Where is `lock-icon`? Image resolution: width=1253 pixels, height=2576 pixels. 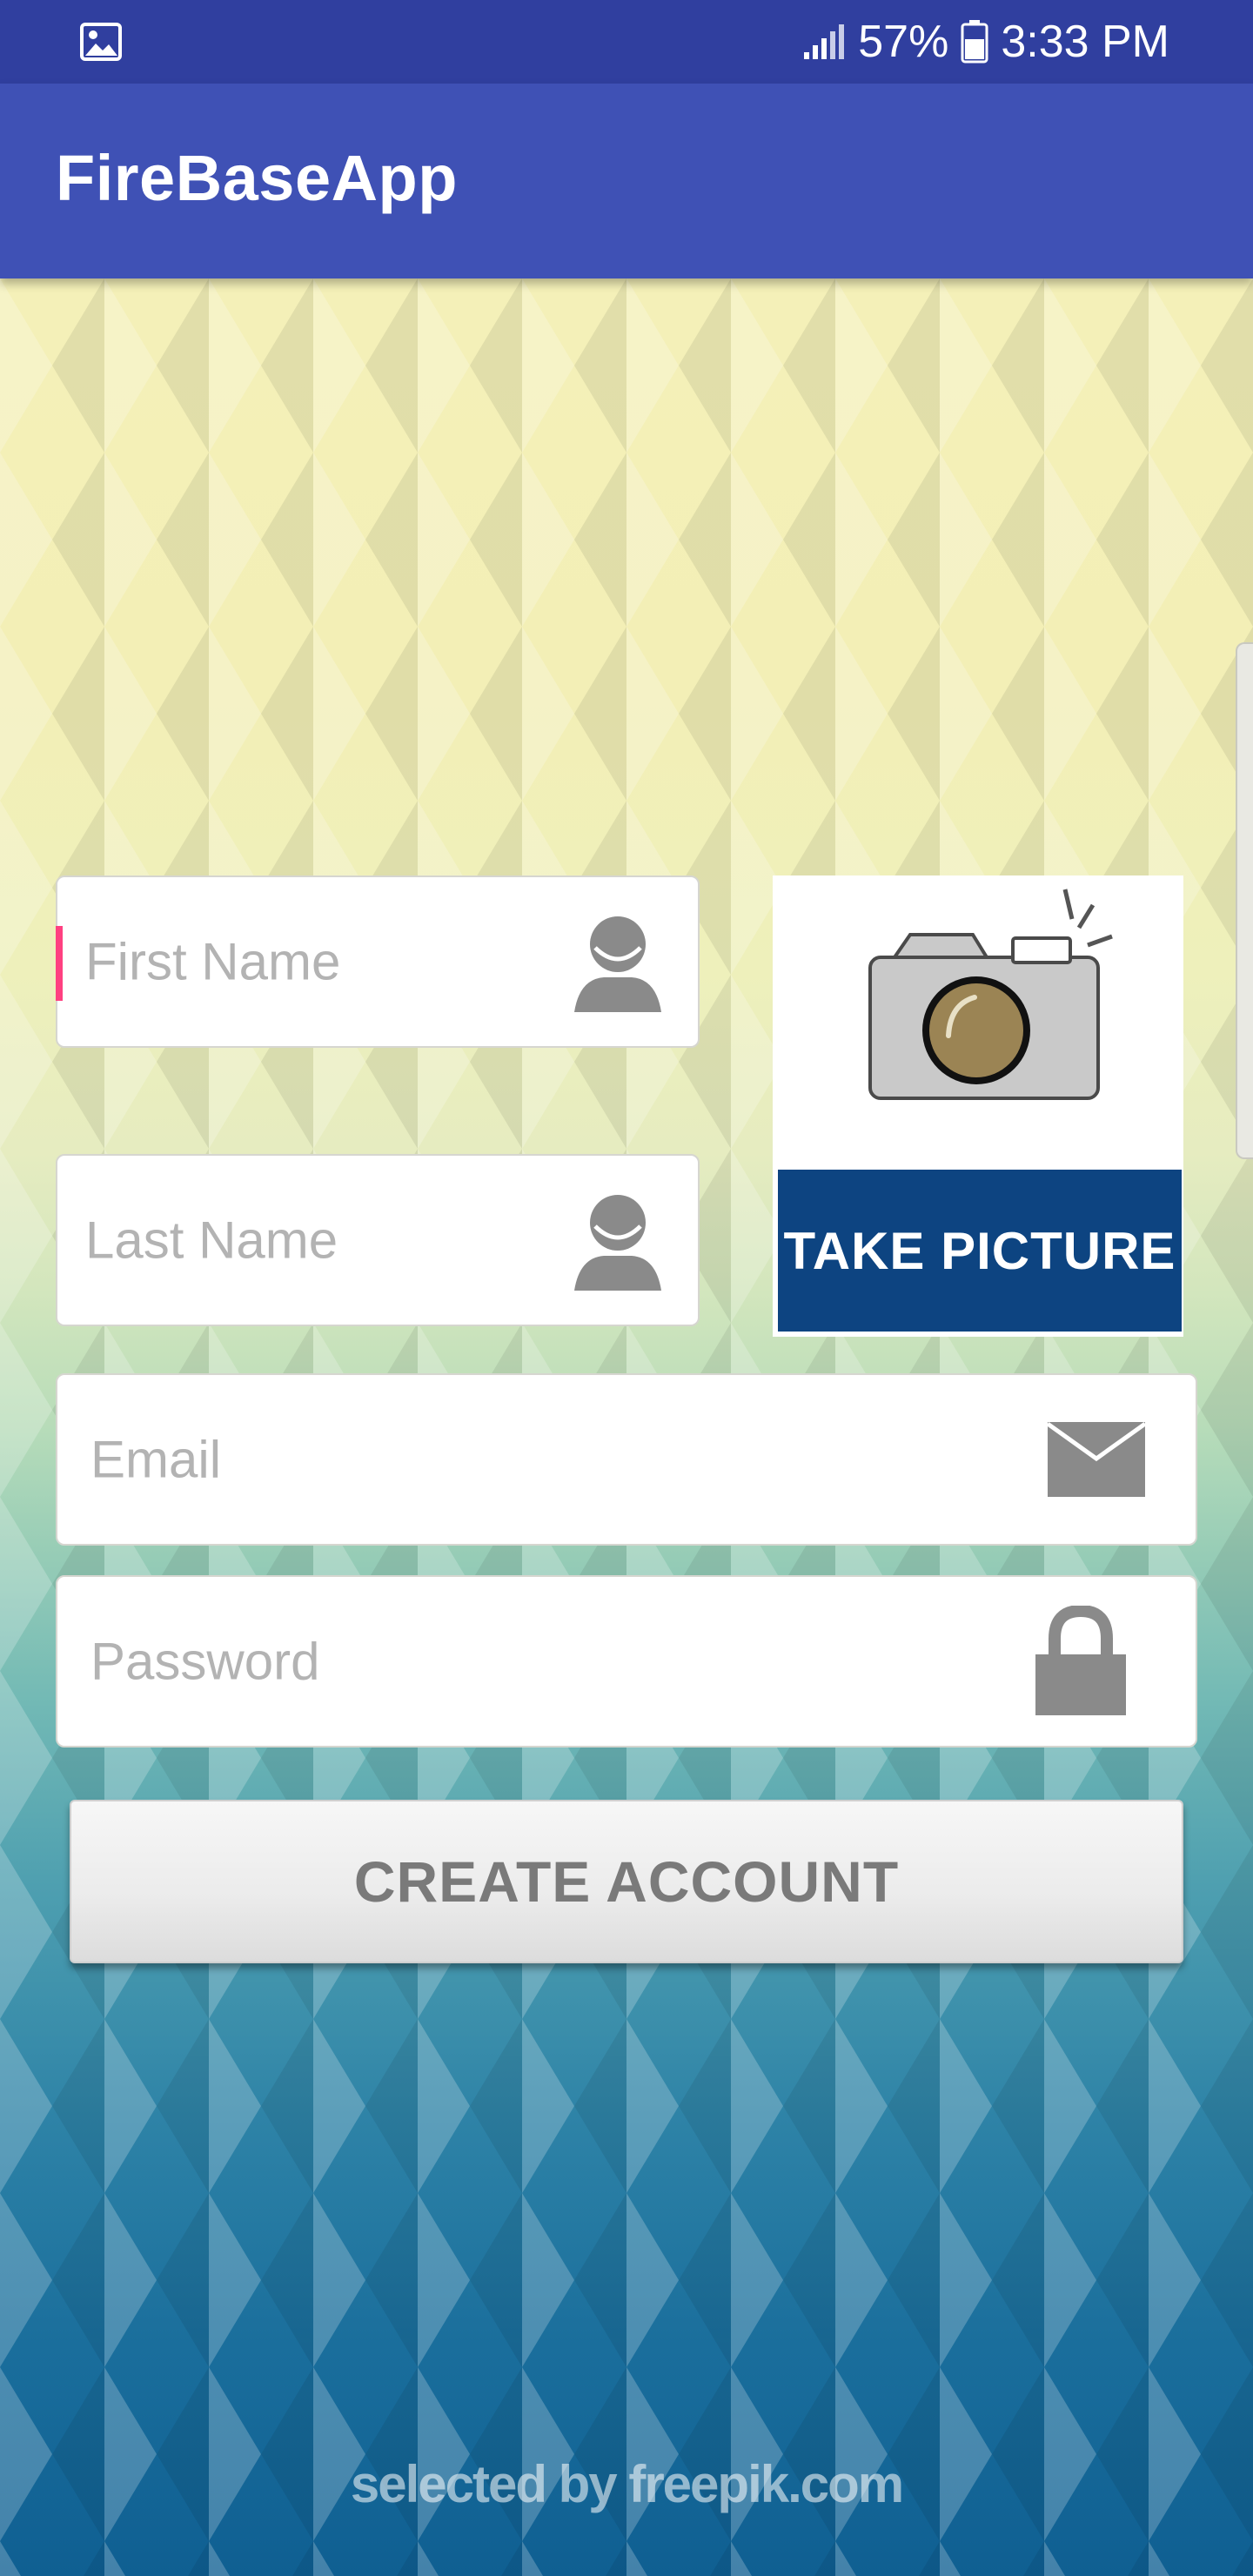
lock-icon is located at coordinates (1080, 1661).